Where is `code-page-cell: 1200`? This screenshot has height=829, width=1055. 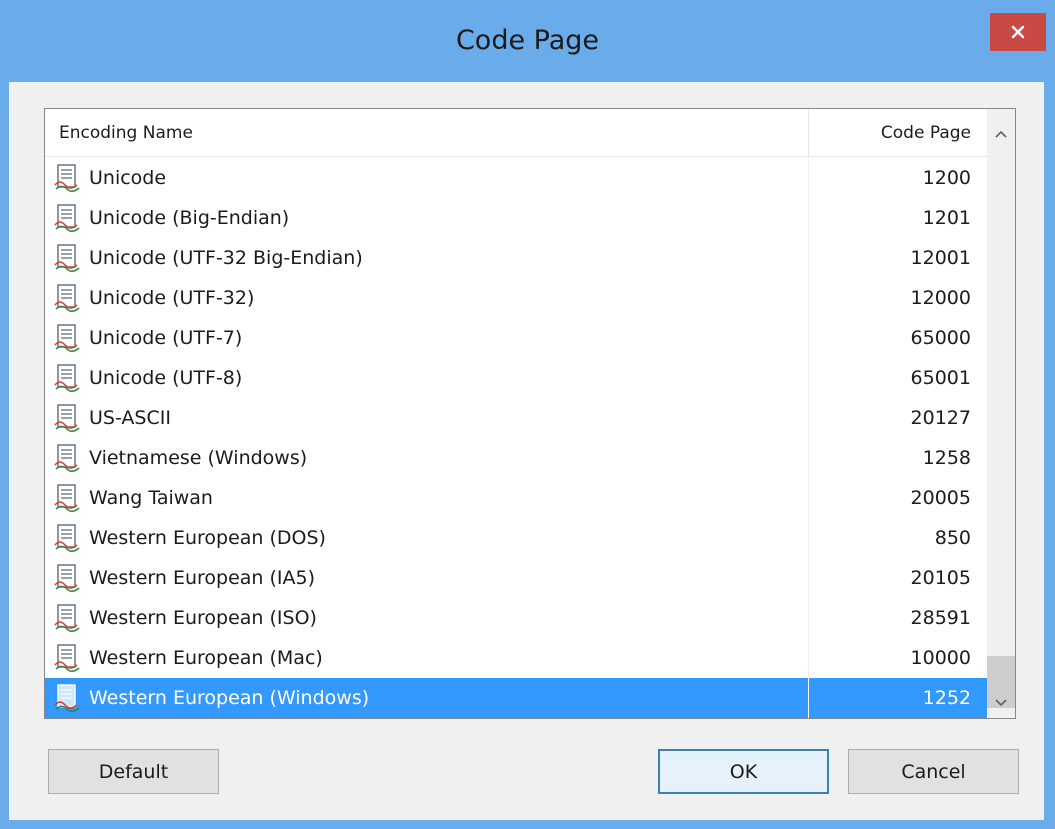
code-page-cell: 1200 is located at coordinates (946, 178).